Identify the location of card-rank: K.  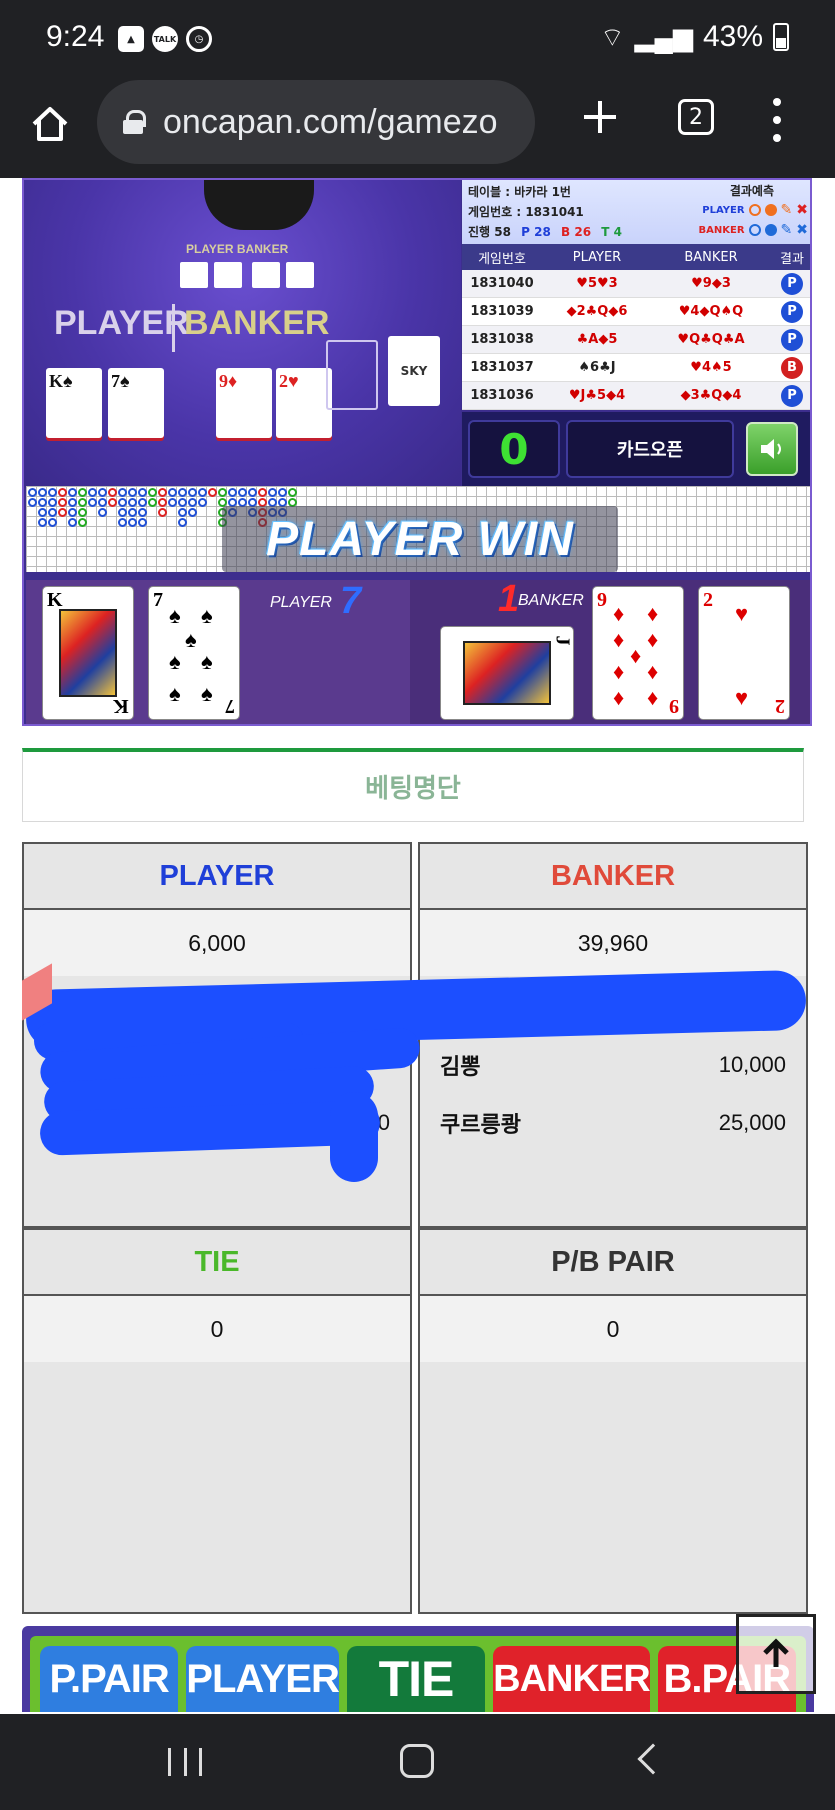
(121, 706).